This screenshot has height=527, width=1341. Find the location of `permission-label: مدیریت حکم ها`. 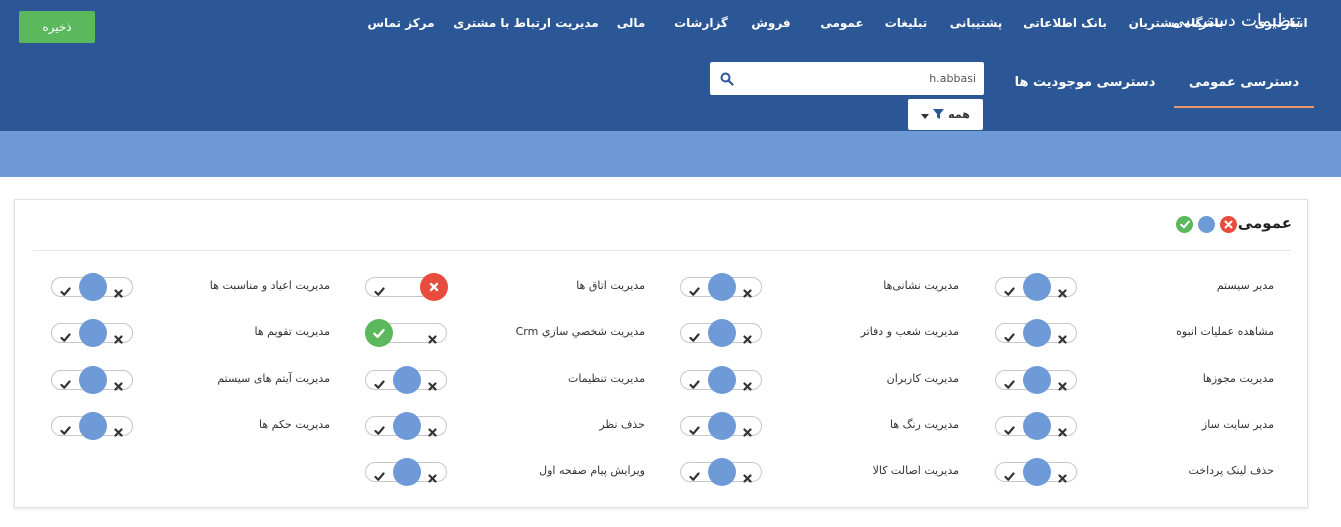

permission-label: مدیریت حکم ها is located at coordinates (294, 424).